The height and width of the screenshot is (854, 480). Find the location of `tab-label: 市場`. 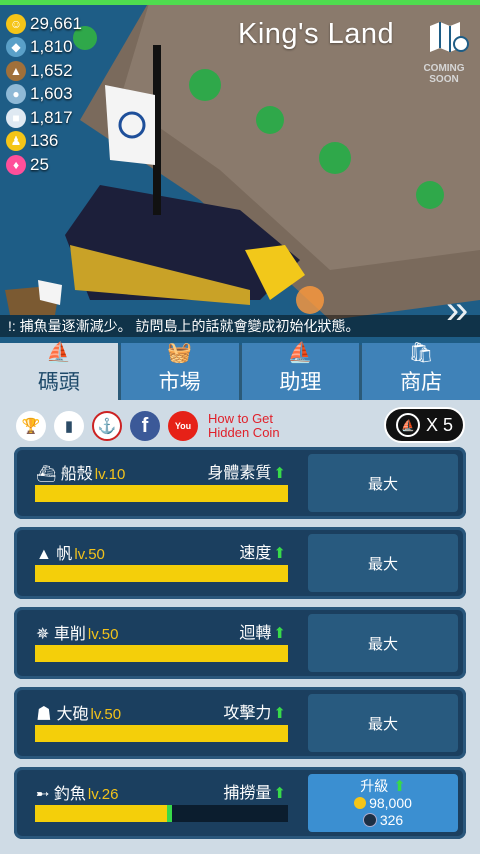

tab-label: 市場 is located at coordinates (179, 382).